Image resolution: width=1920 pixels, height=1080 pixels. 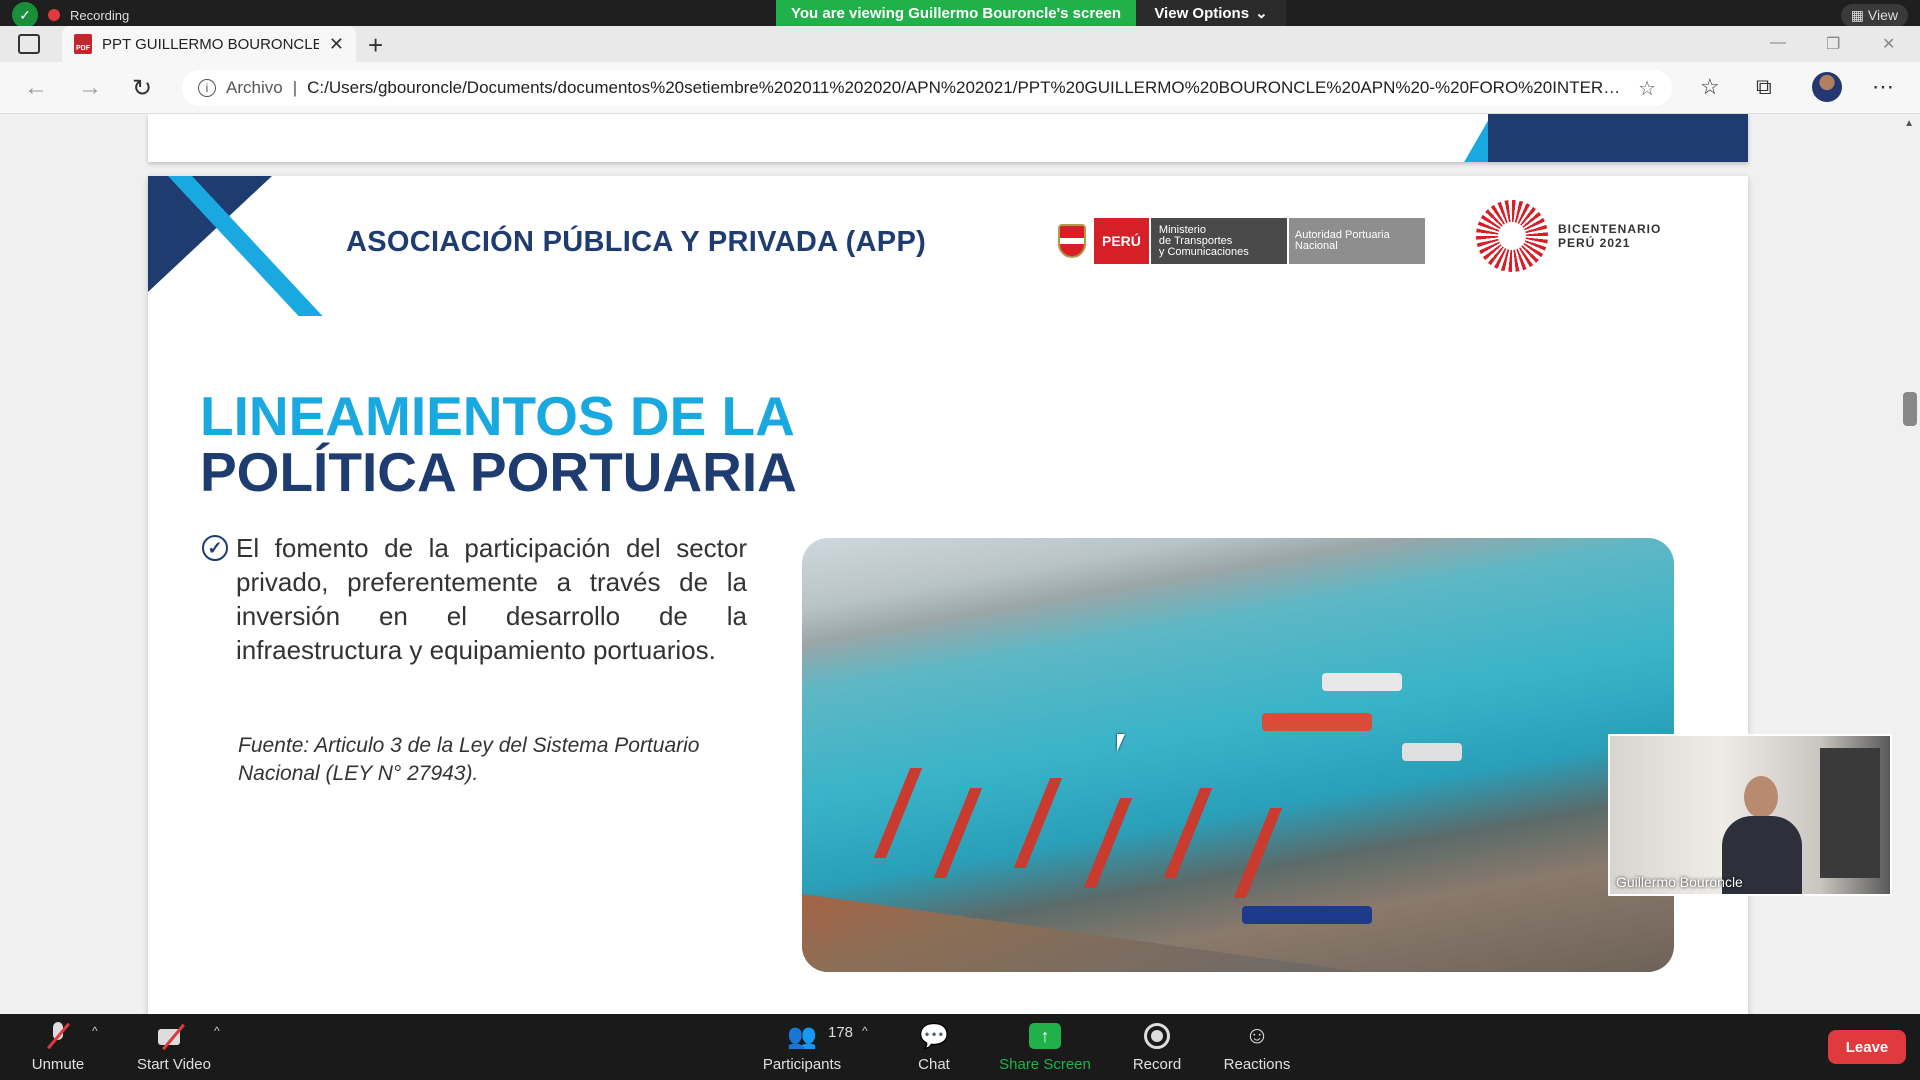 I want to click on grid-icon: ▦, so click(x=1857, y=15).